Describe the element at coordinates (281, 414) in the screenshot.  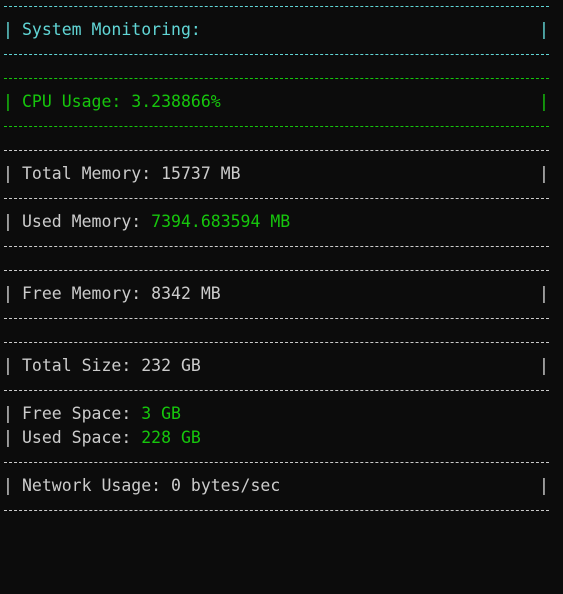
I see `free-space-row: | Free Space: 3 GB` at that location.